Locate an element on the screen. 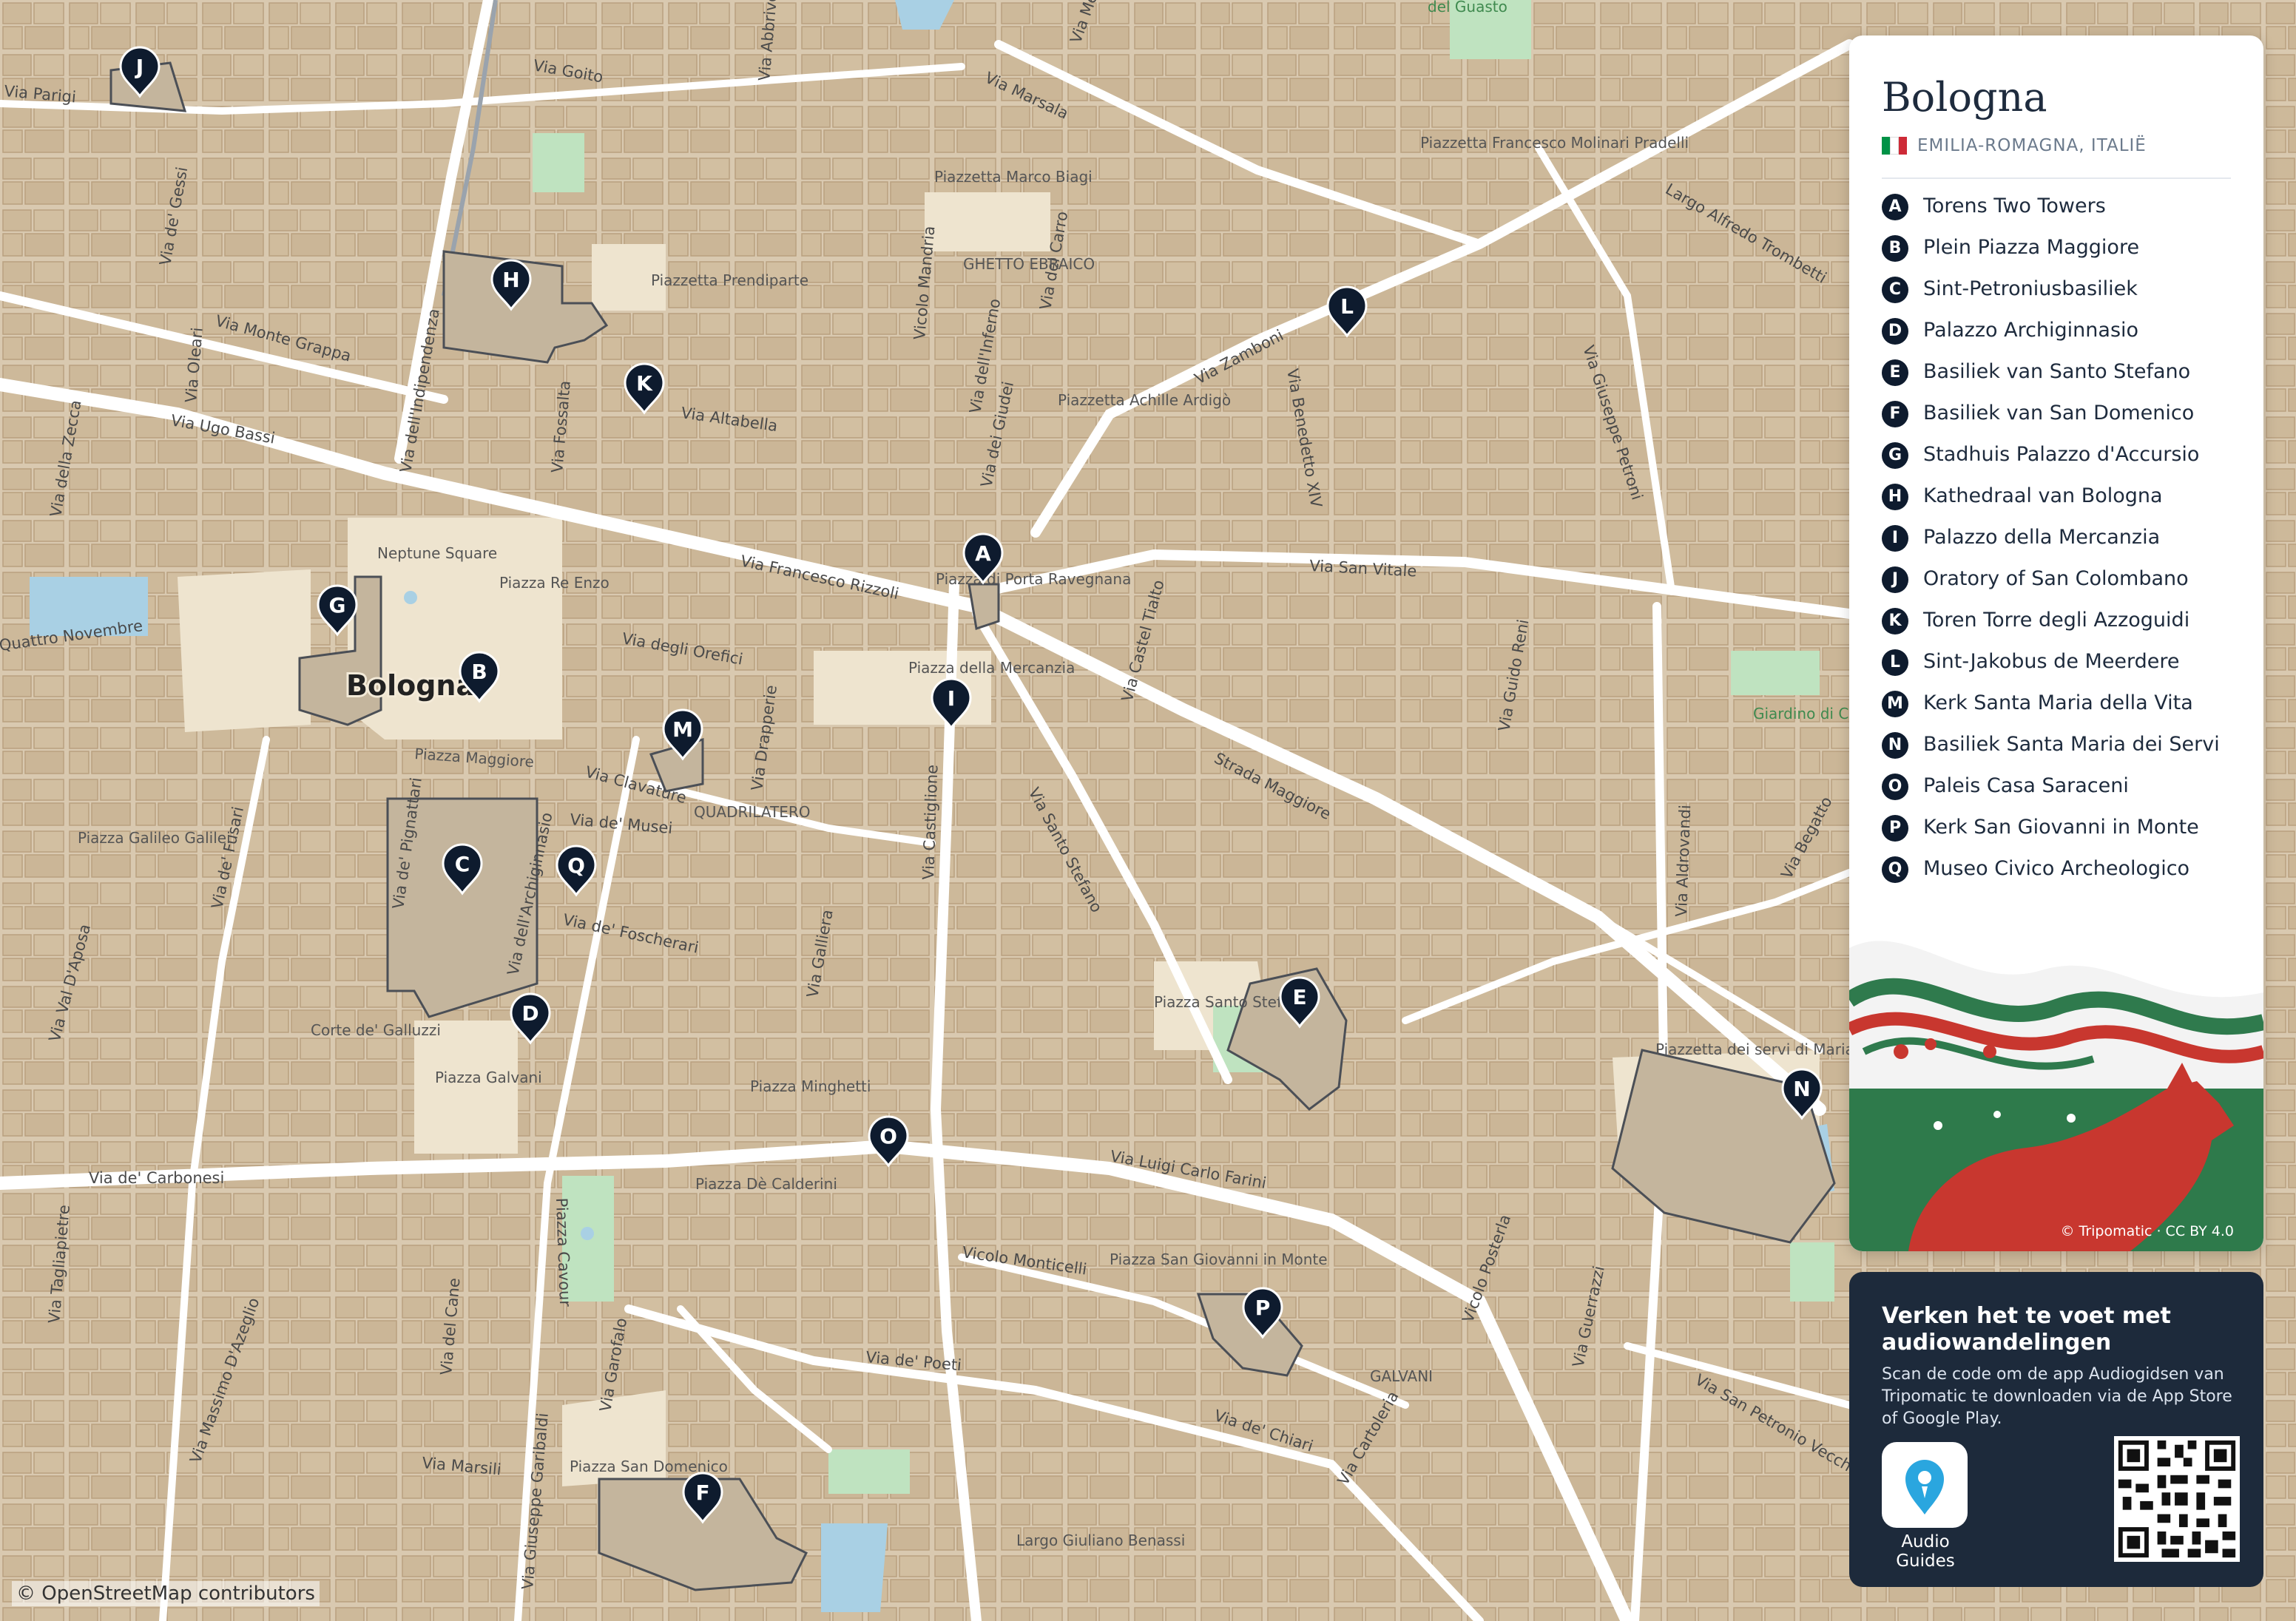  poi-item: G Stadhuis Palazzo d'Accursio is located at coordinates (2063, 456).